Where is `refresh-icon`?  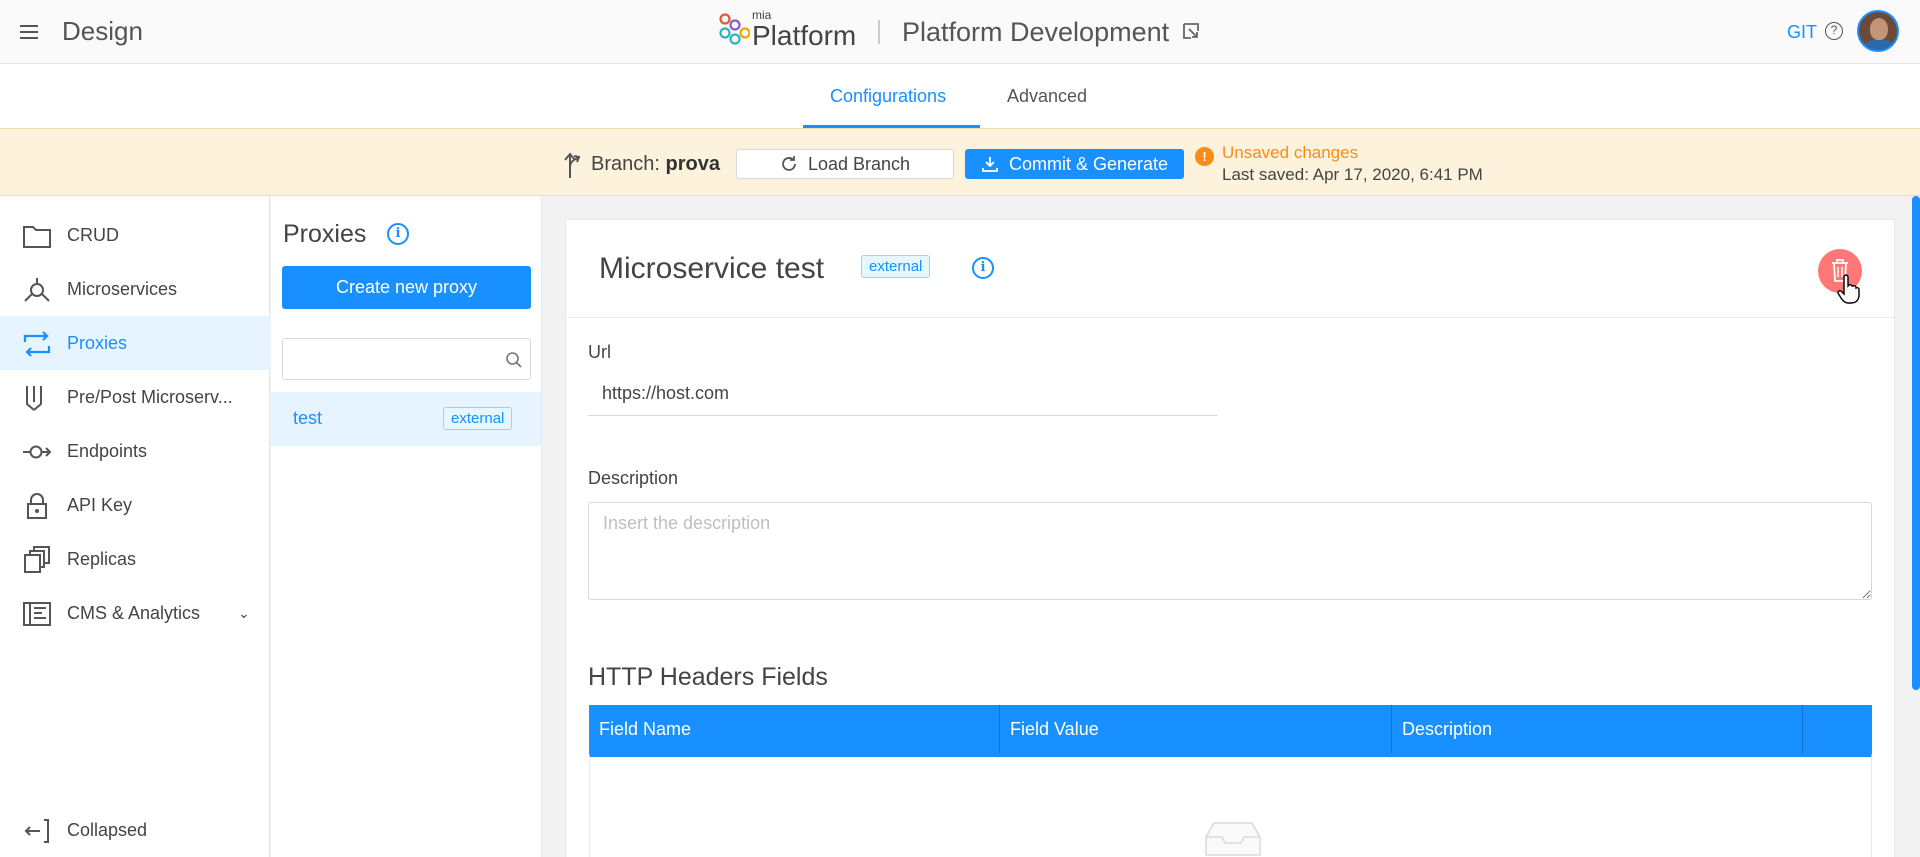
refresh-icon is located at coordinates (789, 163).